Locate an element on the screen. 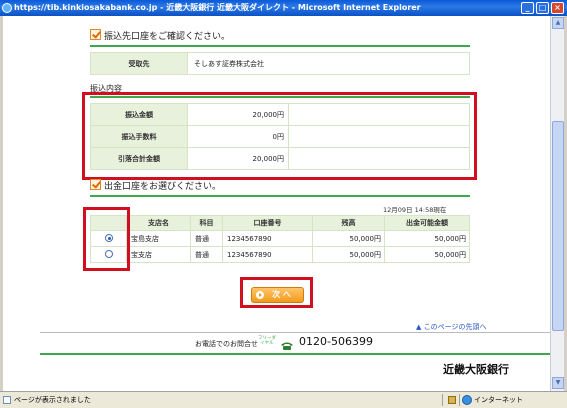 Image resolution: width=567 pixels, height=408 pixels. contact-label: お電話でのお問合せ is located at coordinates (226, 344).